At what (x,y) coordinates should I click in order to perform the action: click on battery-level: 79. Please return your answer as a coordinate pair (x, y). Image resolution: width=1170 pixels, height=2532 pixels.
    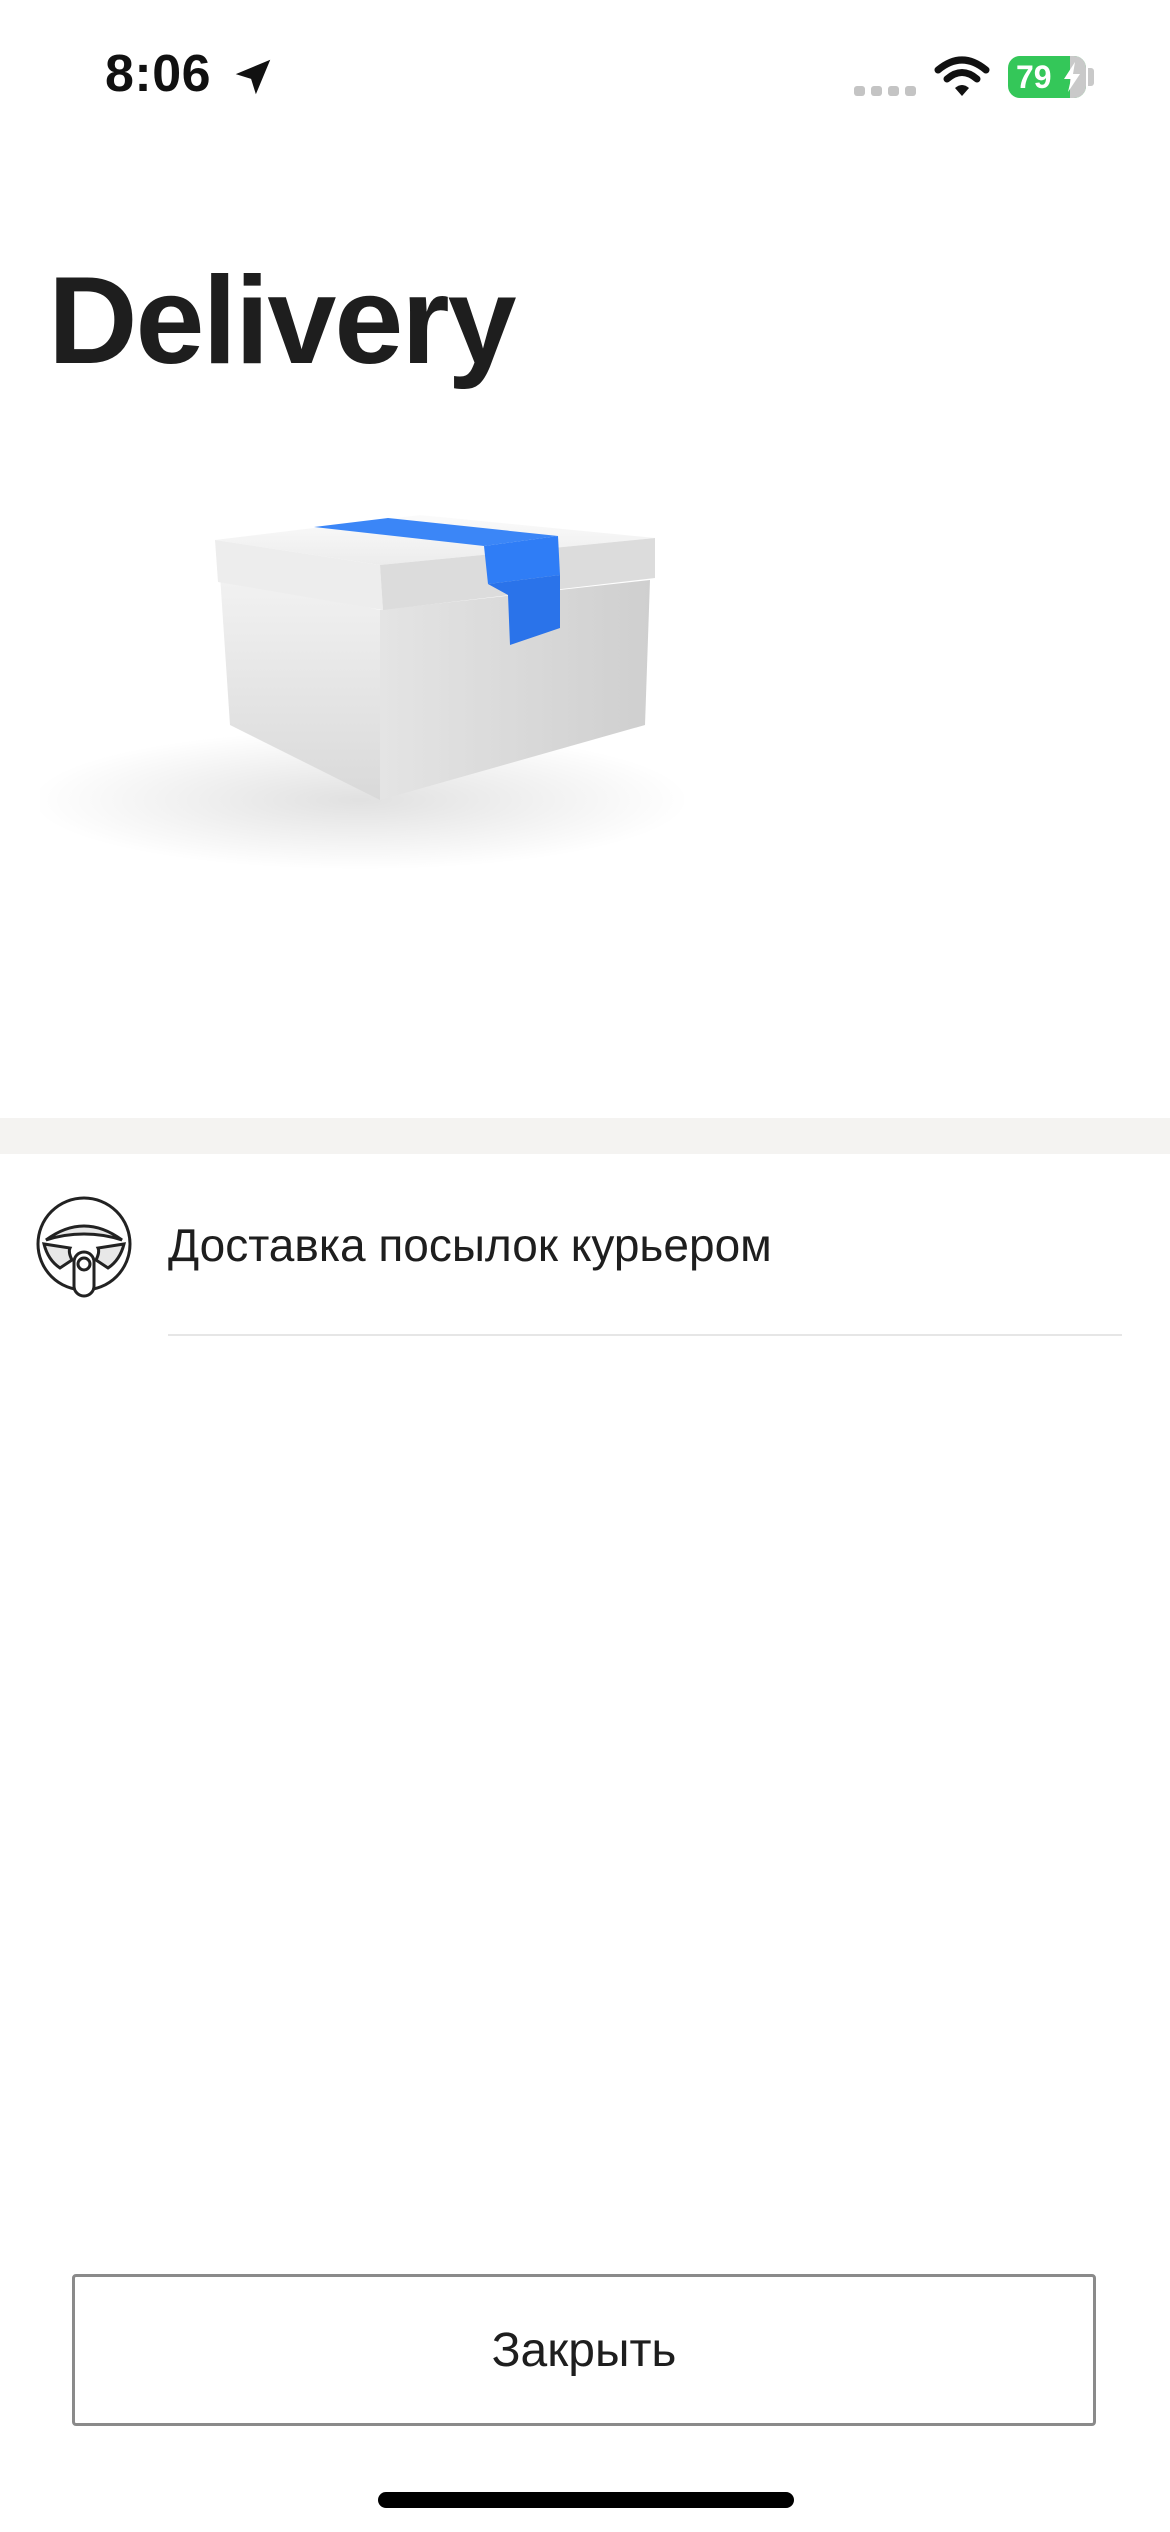
    Looking at the image, I should click on (1034, 77).